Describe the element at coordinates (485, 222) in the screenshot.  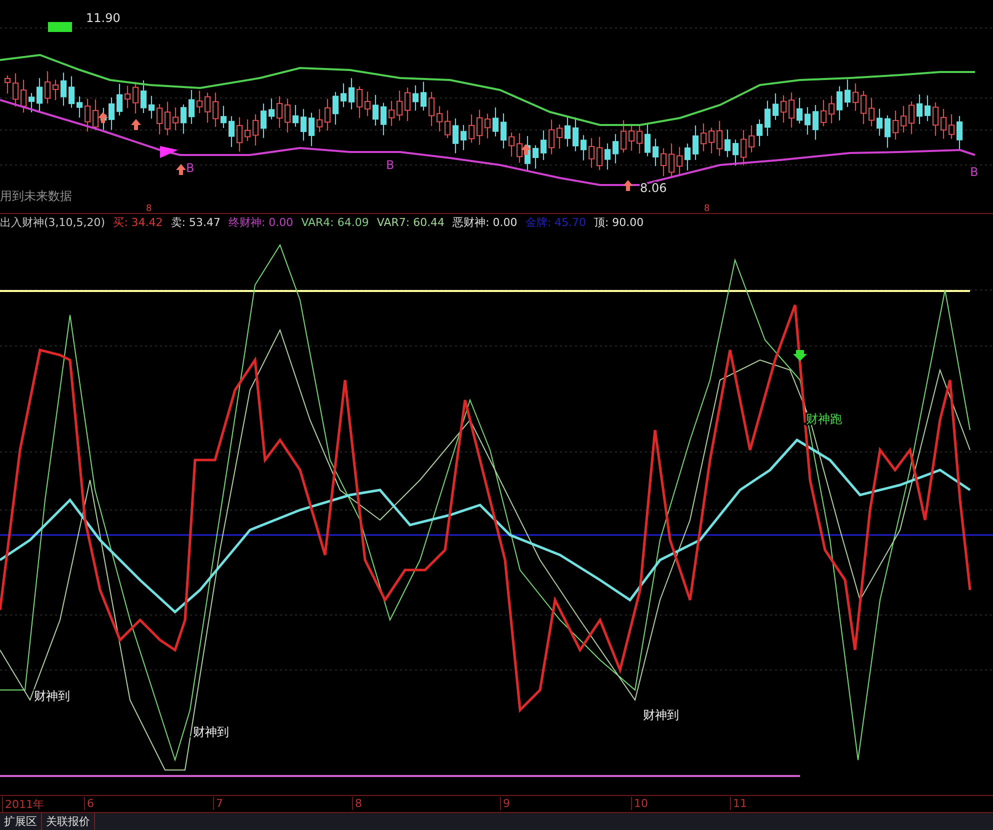
I see `legend-item: 恶财神: 0.00` at that location.